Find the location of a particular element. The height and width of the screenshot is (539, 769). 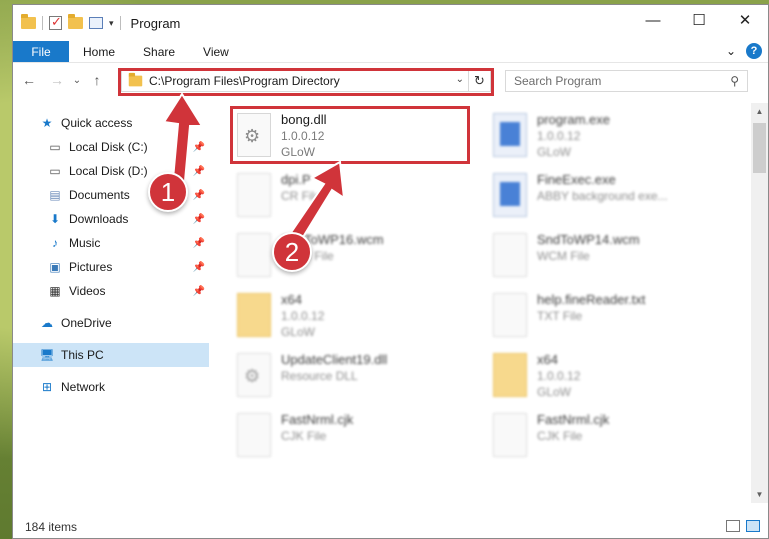

search-input is located at coordinates (614, 81).